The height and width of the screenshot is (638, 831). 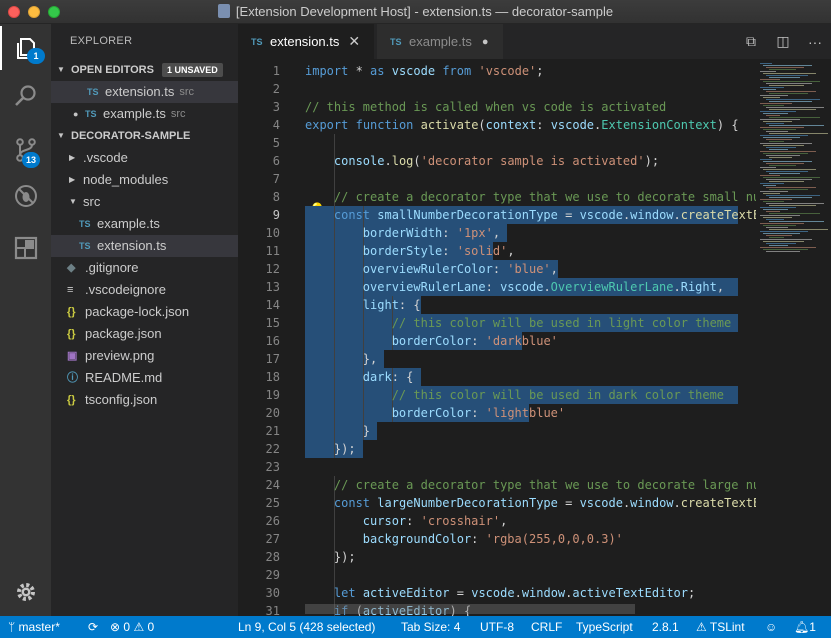 What do you see at coordinates (359, 377) in the screenshot?
I see `code-line: dark: {` at bounding box center [359, 377].